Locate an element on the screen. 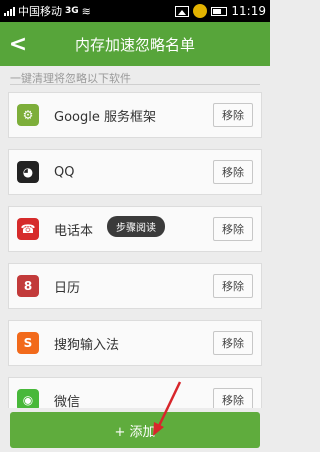  list-item: ◕ QQ 移除 is located at coordinates (135, 172).